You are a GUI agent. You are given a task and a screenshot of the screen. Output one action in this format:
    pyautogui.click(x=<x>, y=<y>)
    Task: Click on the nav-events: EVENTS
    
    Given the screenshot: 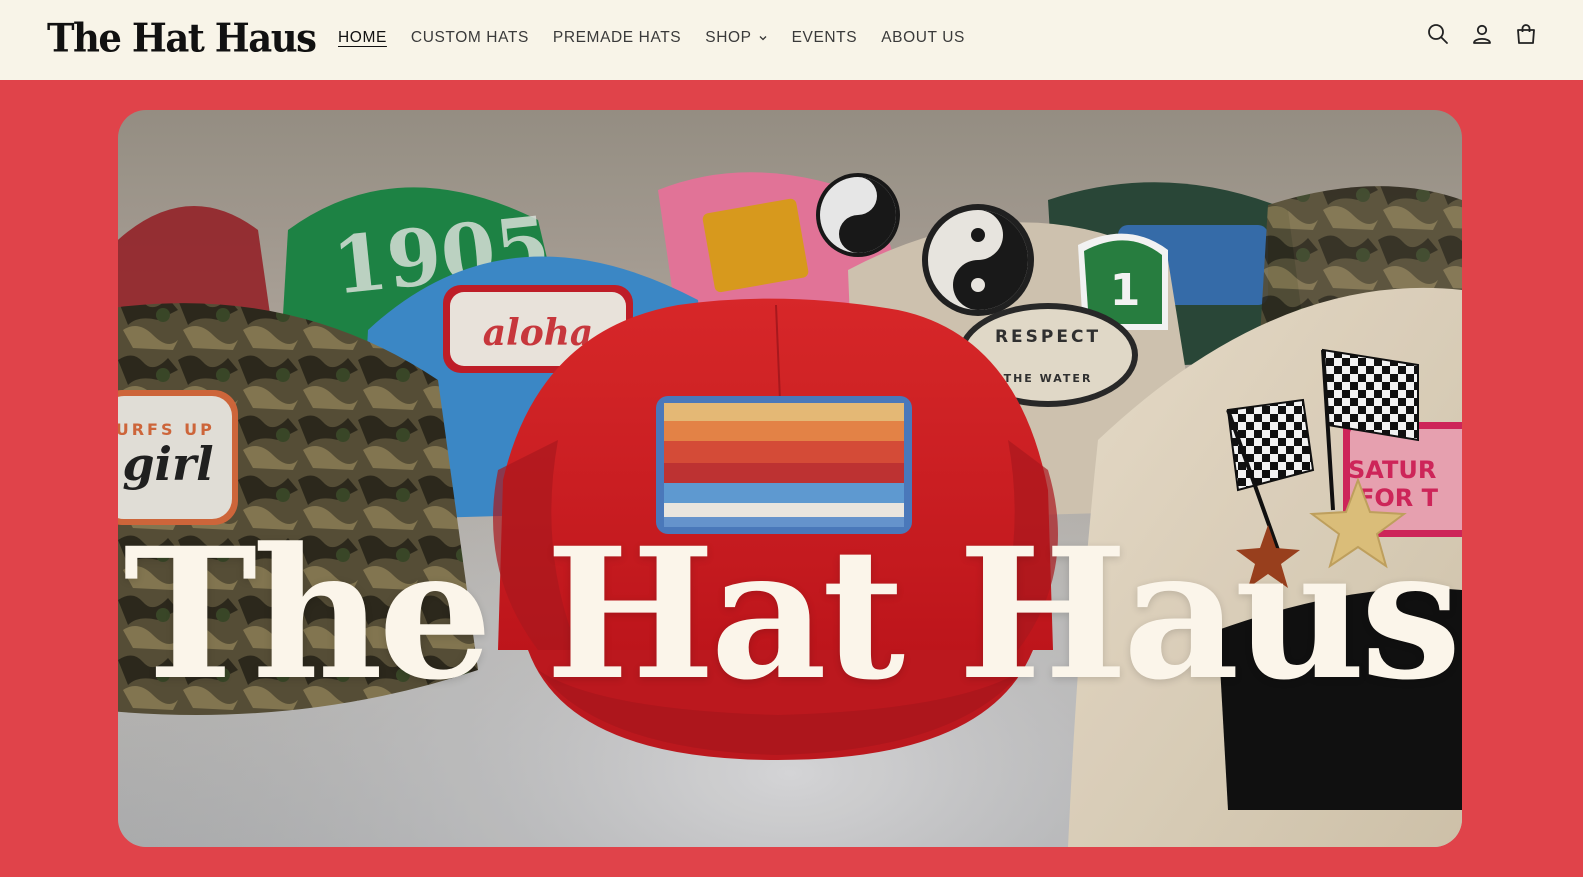 What is the action you would take?
    pyautogui.click(x=825, y=38)
    